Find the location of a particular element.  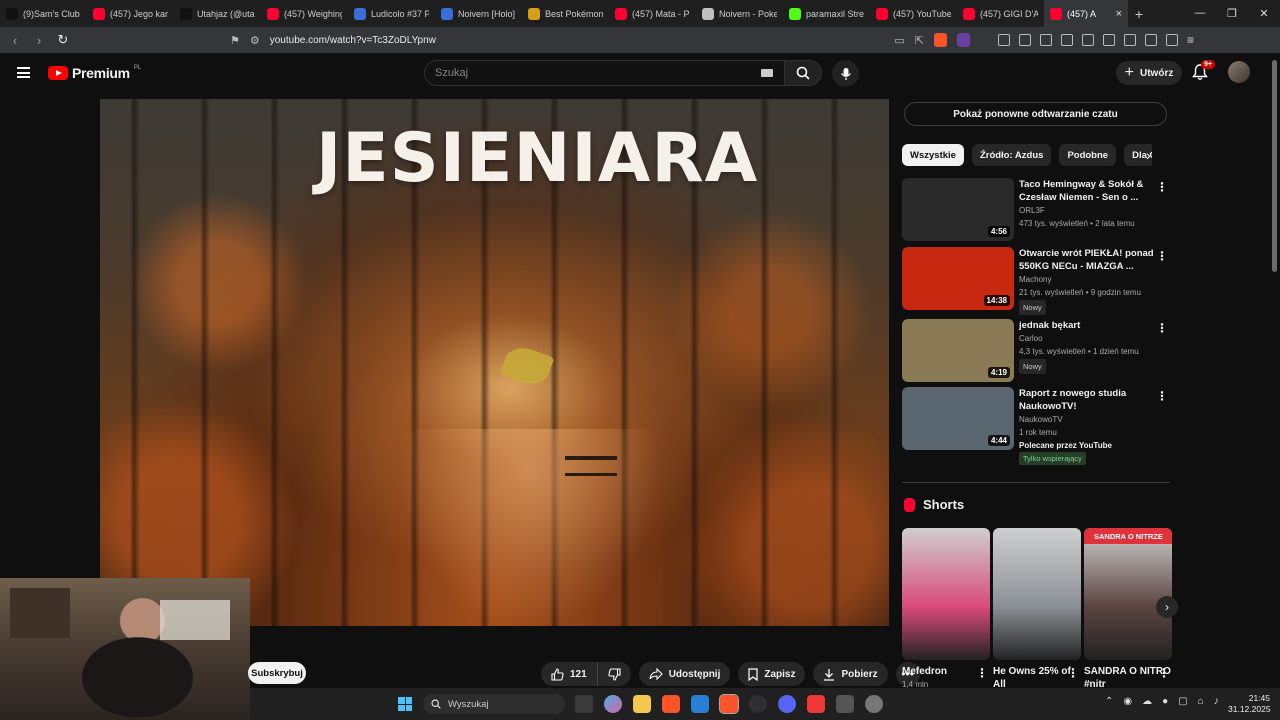

page-scrollbar is located at coordinates (1274, 166).